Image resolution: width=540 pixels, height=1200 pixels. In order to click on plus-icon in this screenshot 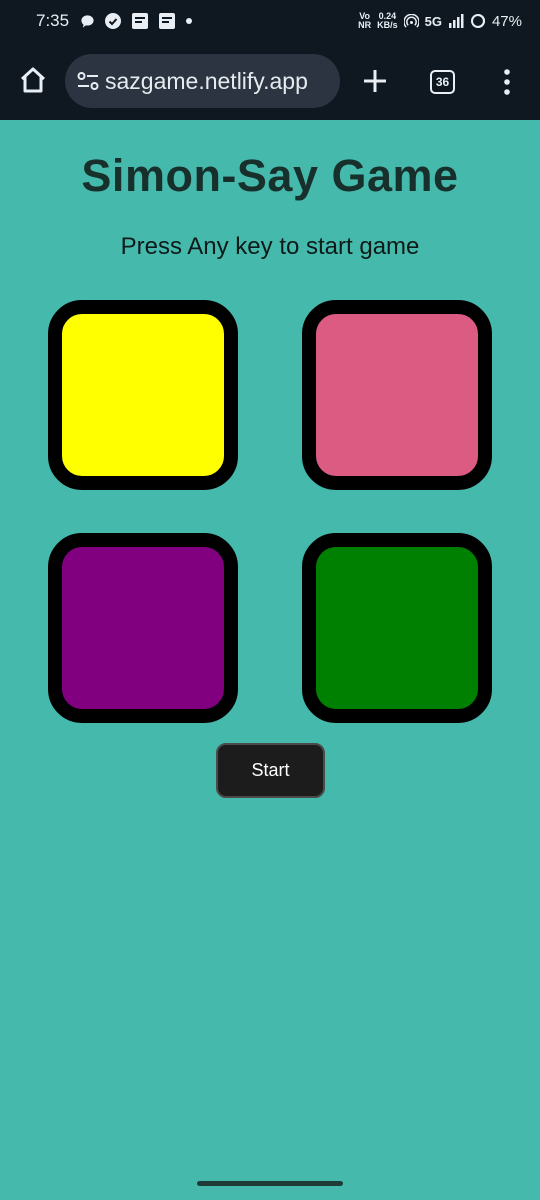, I will do `click(375, 81)`.